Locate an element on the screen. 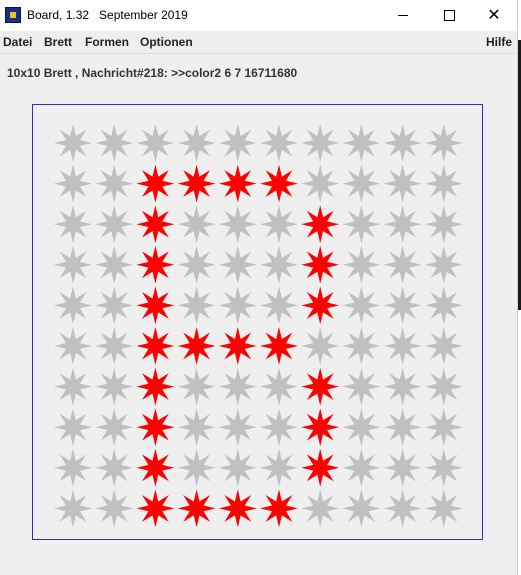  menu-brett: Brett is located at coordinates (58, 42).